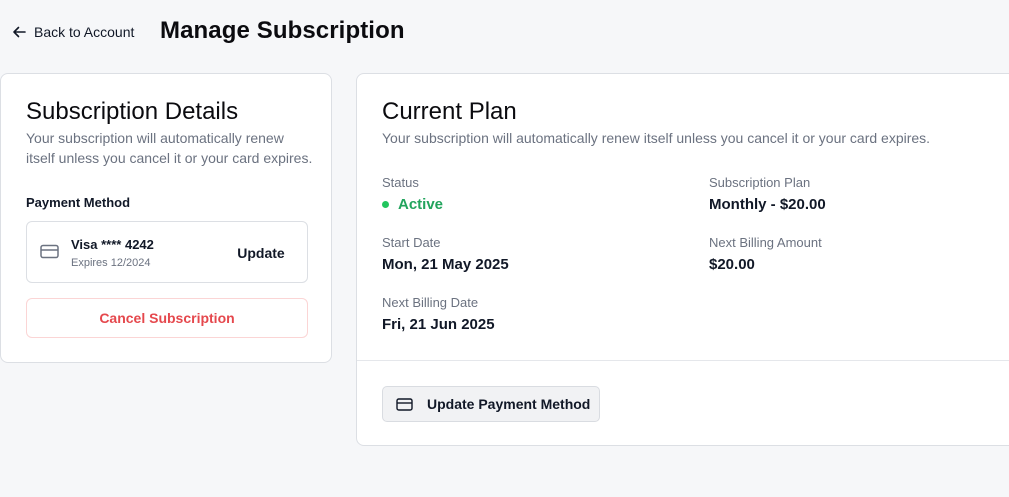 The image size is (1009, 497). Describe the element at coordinates (438, 324) in the screenshot. I see `next-billing-date-value: Fri, 21 Jun 2025` at that location.